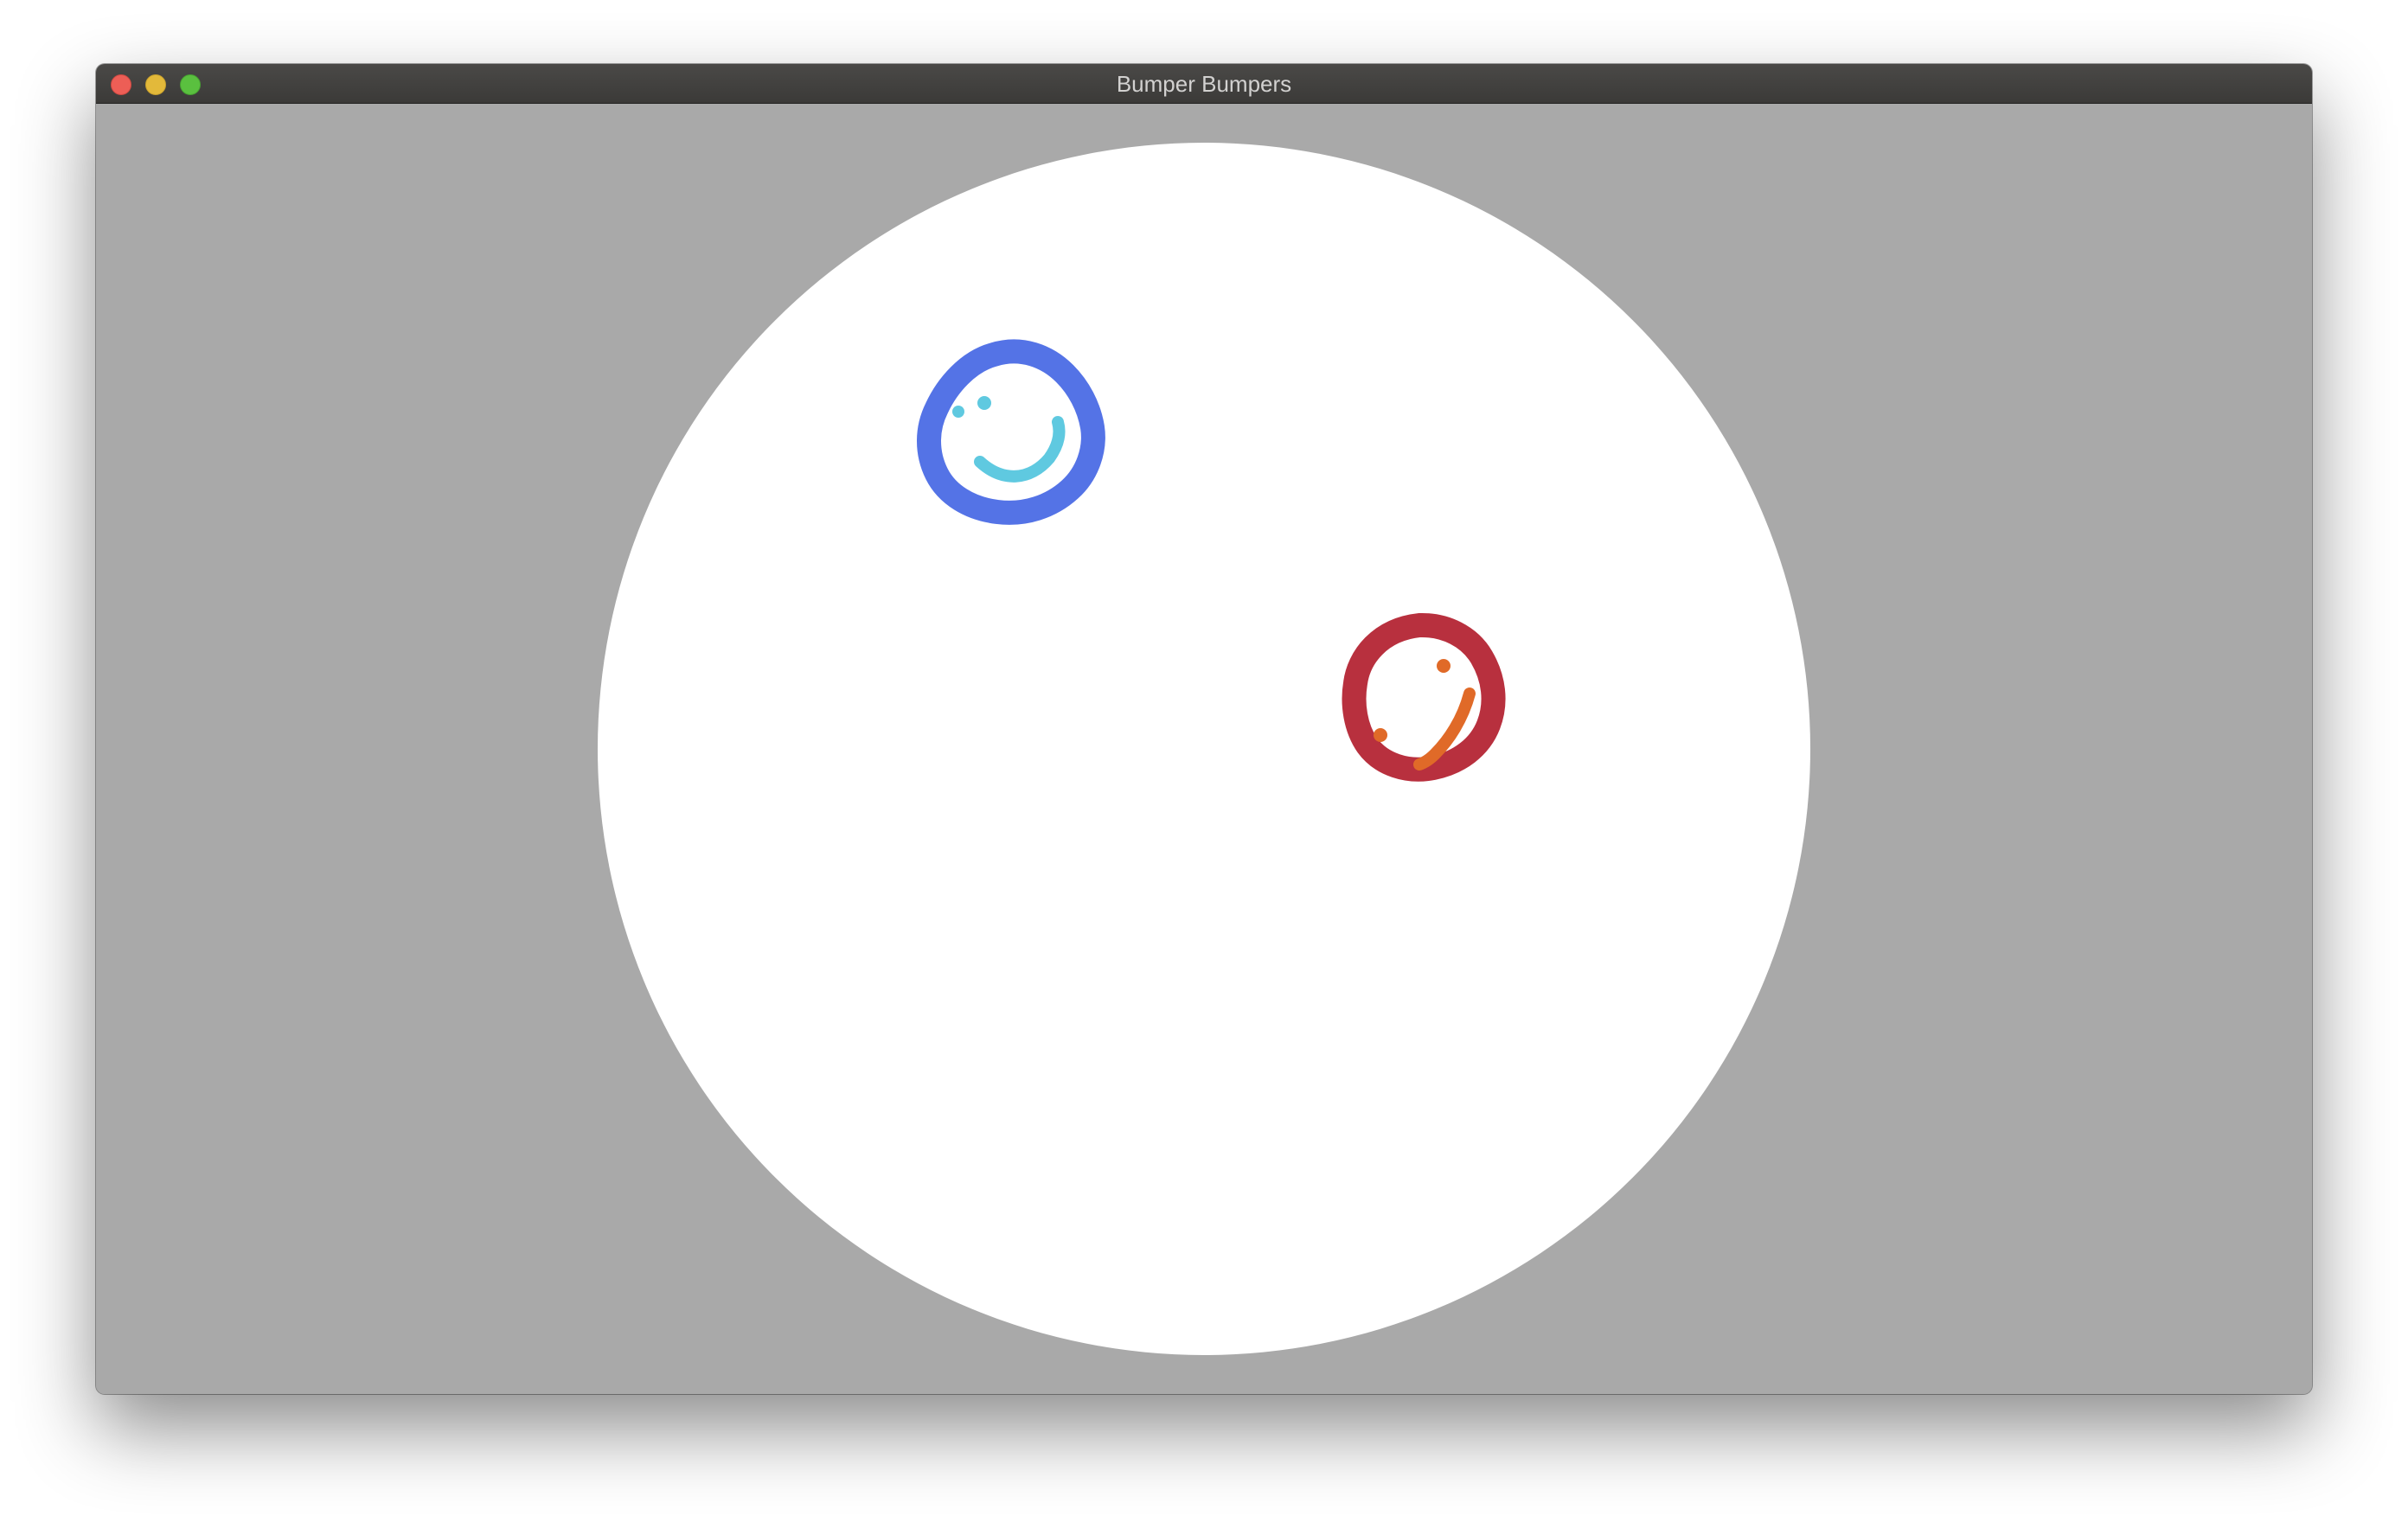  I want to click on window-title: Bumper Bumpers, so click(1204, 84).